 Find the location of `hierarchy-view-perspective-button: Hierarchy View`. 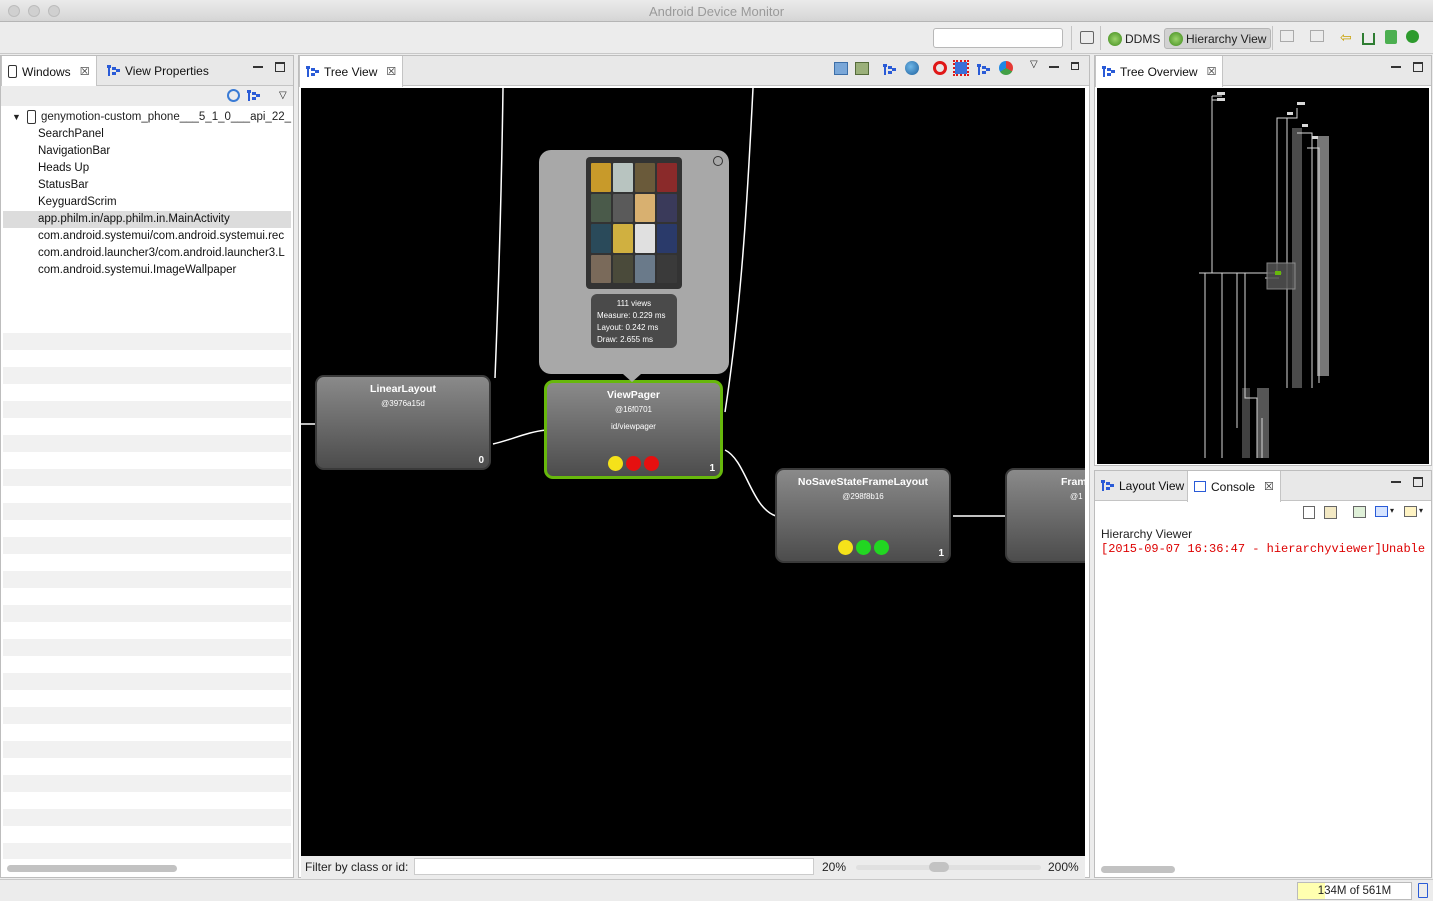

hierarchy-view-perspective-button: Hierarchy View is located at coordinates (1218, 38).